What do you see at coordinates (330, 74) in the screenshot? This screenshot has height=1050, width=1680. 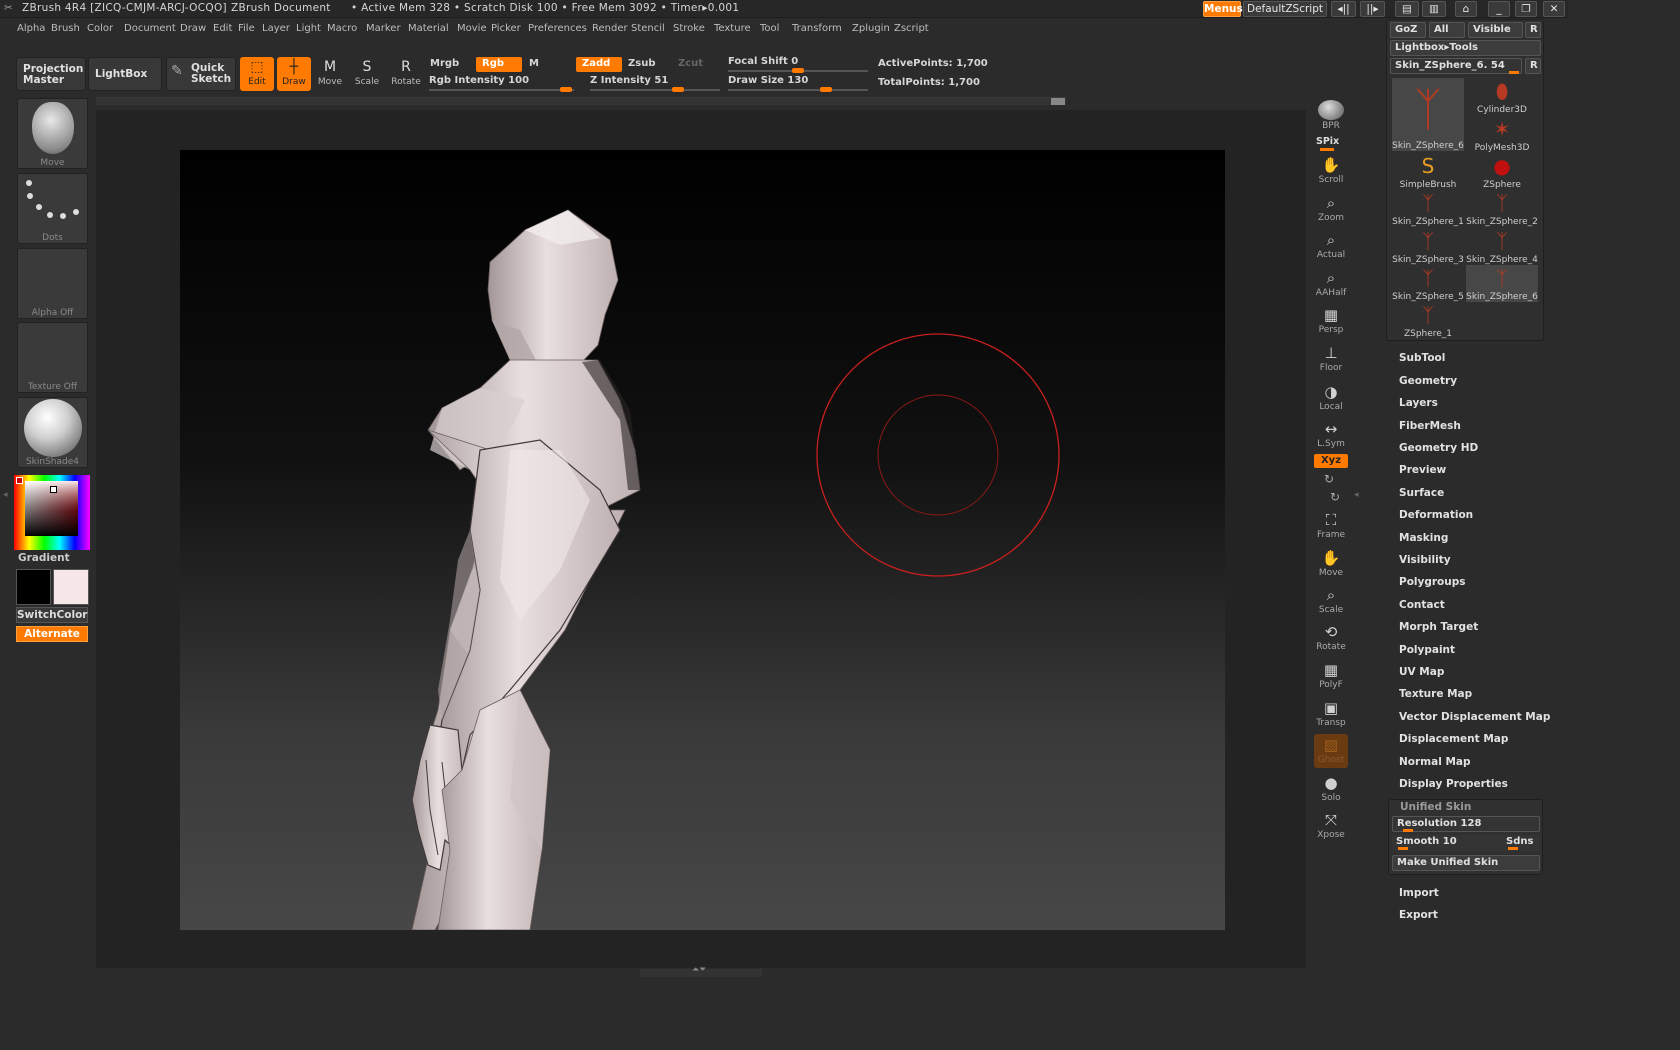 I see `move-button: M Move` at bounding box center [330, 74].